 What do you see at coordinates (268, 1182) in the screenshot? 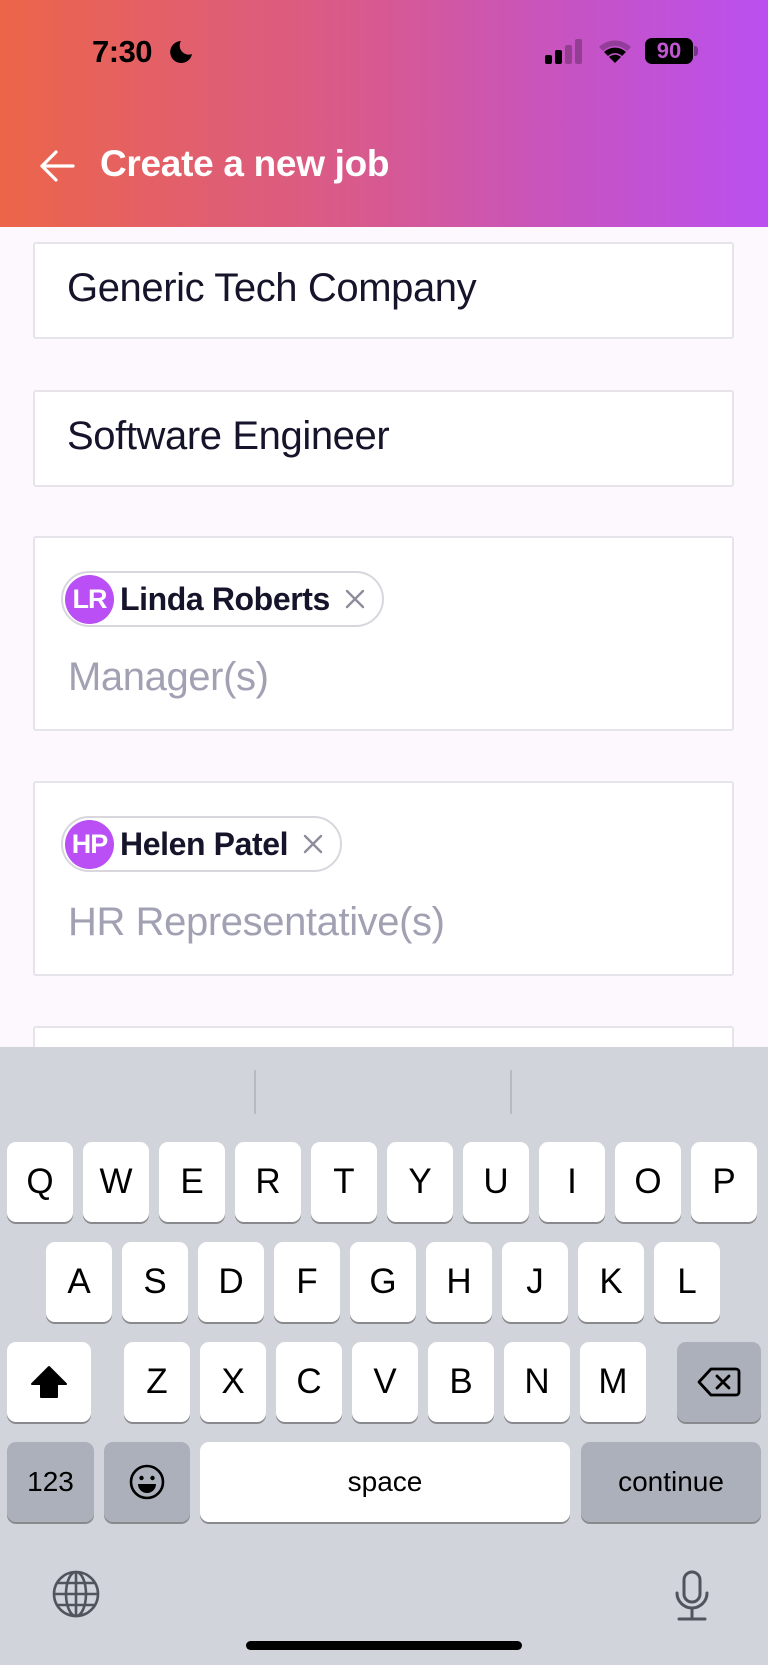
I see `key-r: R` at bounding box center [268, 1182].